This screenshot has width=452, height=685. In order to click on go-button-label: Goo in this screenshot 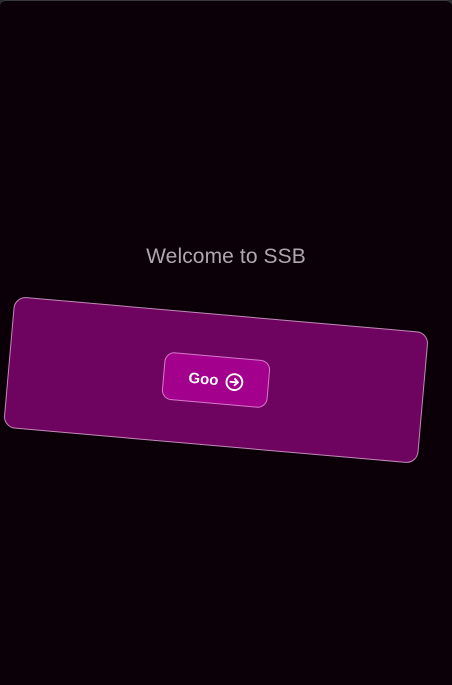, I will do `click(203, 379)`.